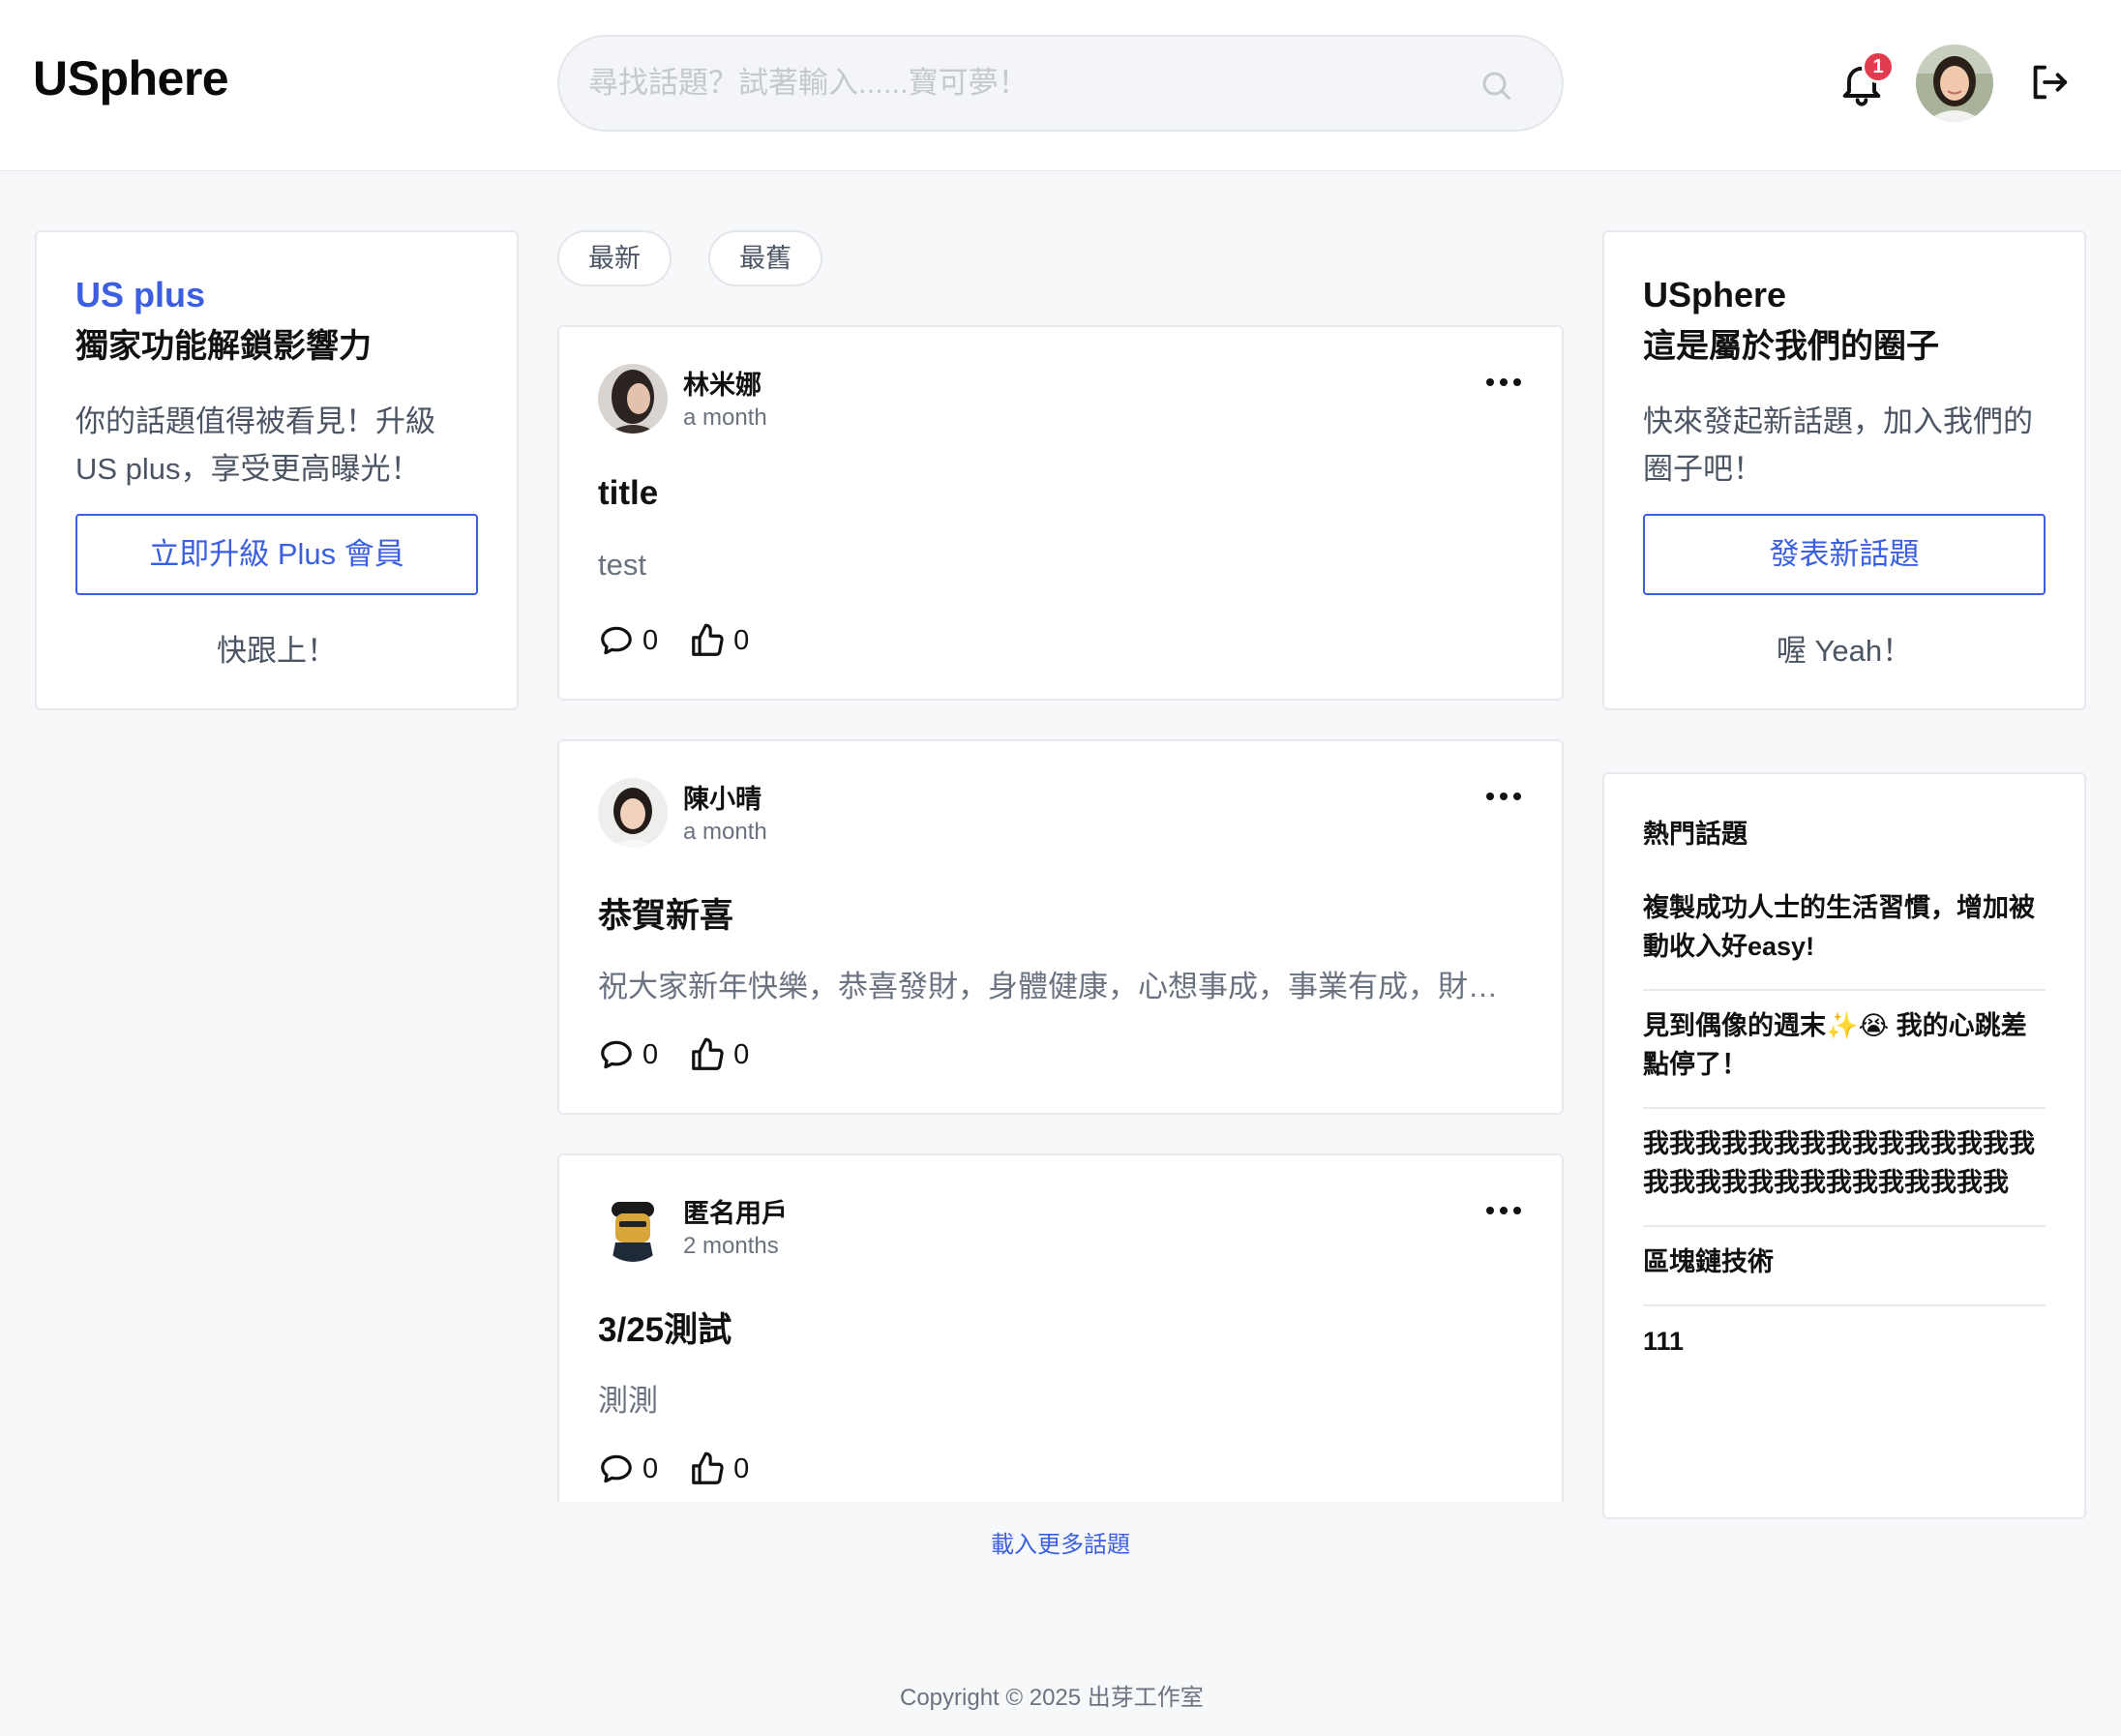 The image size is (2121, 1736). What do you see at coordinates (1879, 66) in the screenshot?
I see `notification-badge: 1` at bounding box center [1879, 66].